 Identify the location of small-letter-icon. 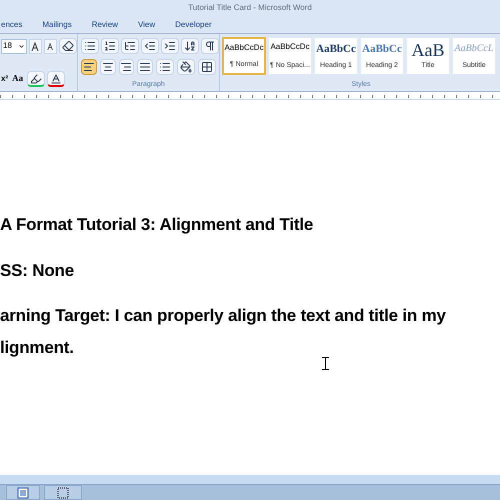
(50, 46).